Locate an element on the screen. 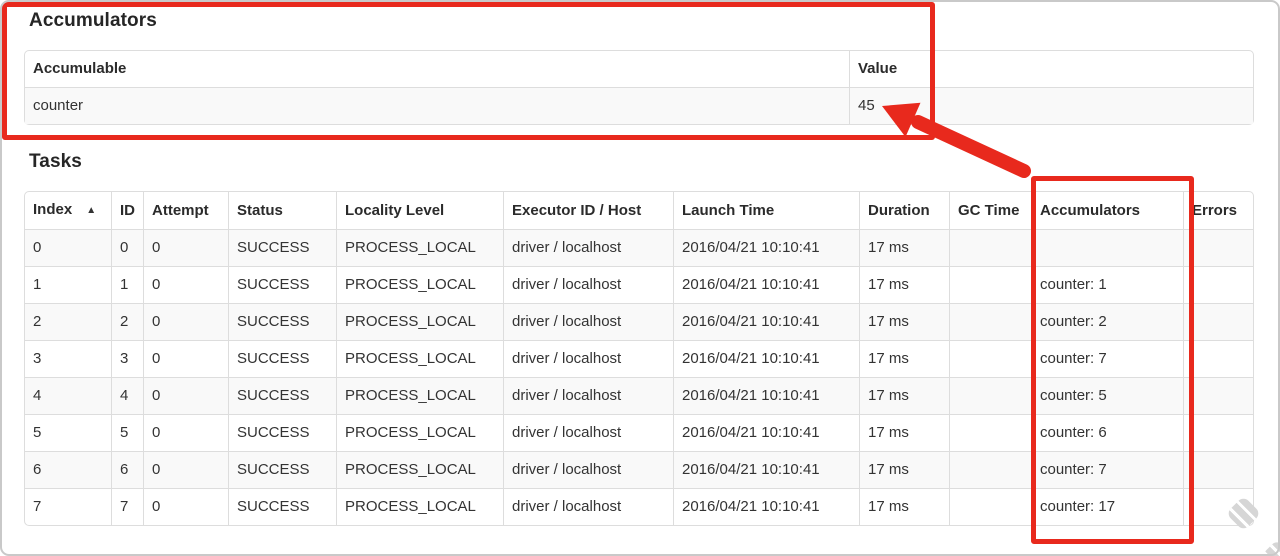 This screenshot has width=1280, height=556. column-header-label: Attempt is located at coordinates (180, 210).